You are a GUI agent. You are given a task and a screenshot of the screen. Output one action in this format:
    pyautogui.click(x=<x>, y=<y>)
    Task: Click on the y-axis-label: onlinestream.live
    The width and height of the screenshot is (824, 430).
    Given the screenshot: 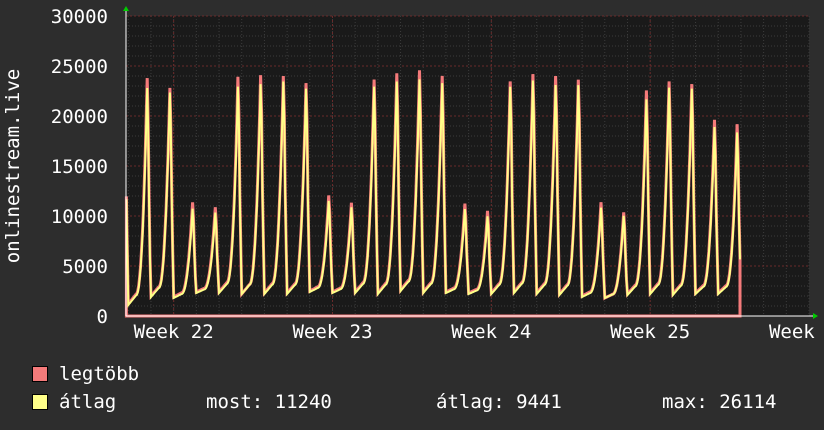 What is the action you would take?
    pyautogui.click(x=13, y=166)
    